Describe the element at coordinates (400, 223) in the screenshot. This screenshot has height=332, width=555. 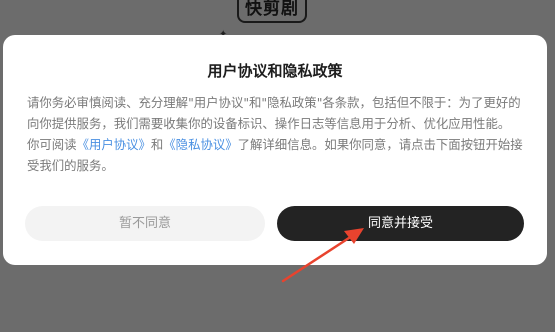
I see `accept-button: 同意并接受` at that location.